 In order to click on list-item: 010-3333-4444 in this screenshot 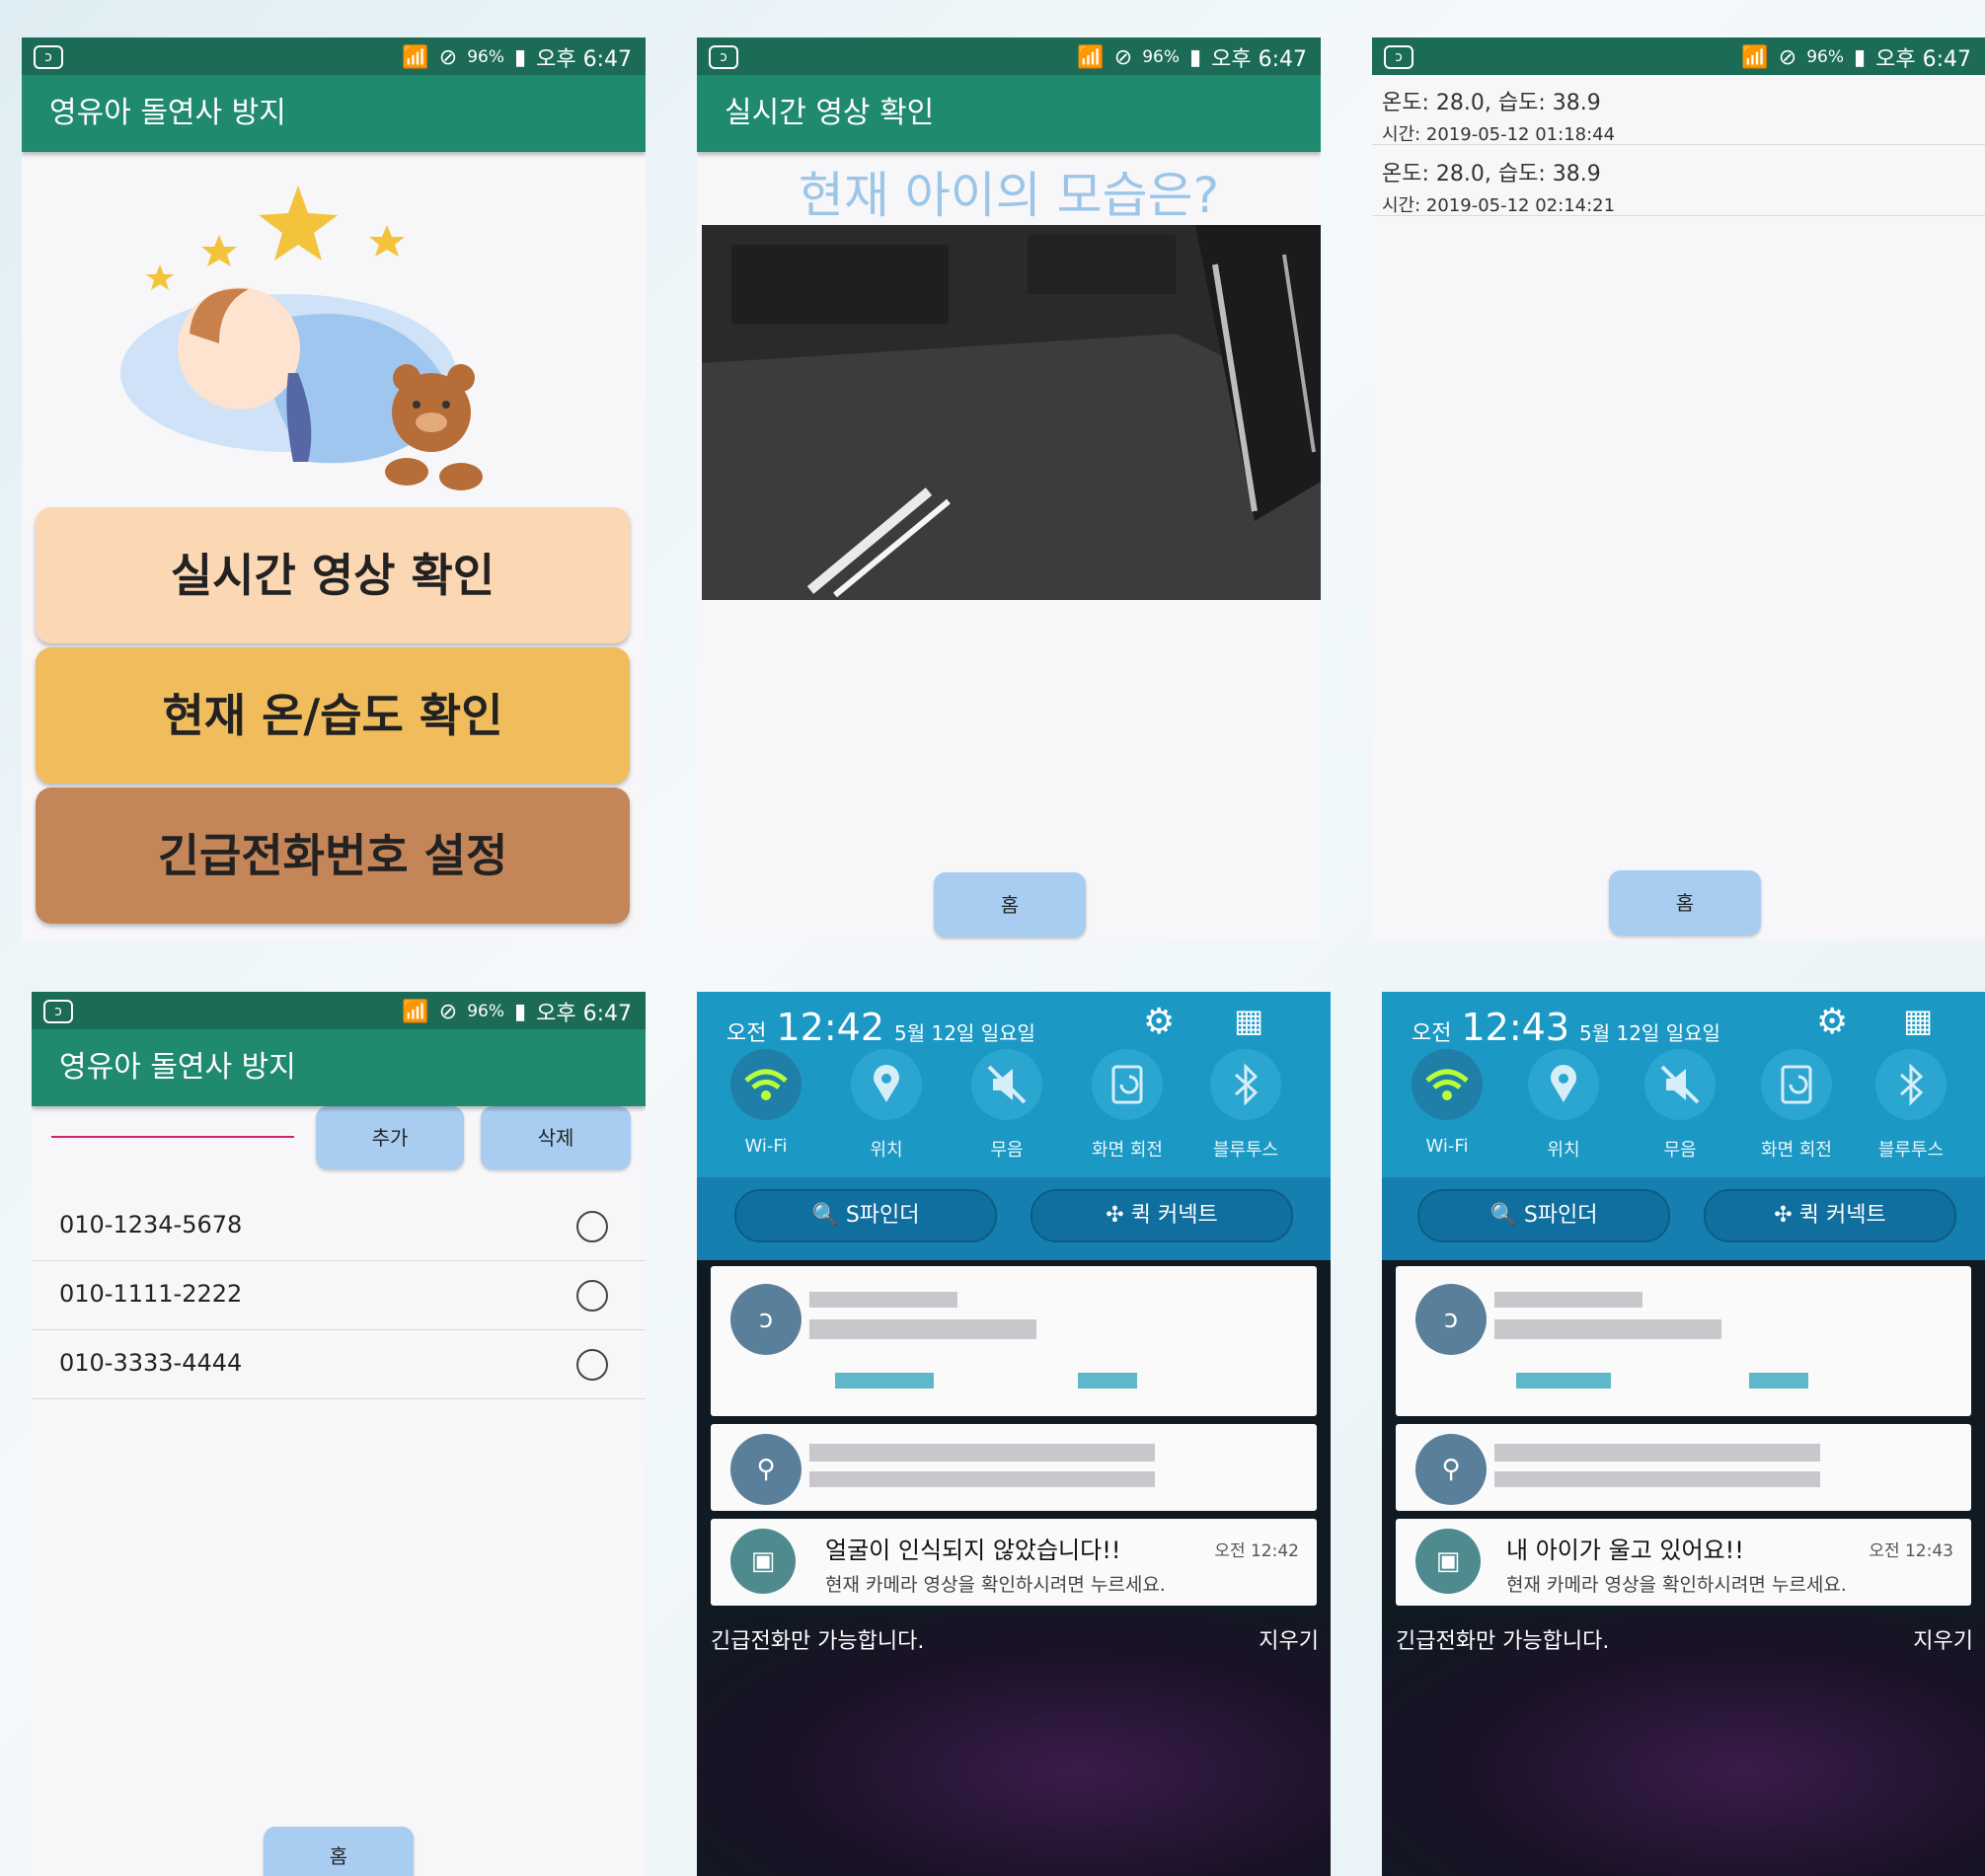, I will do `click(339, 1364)`.